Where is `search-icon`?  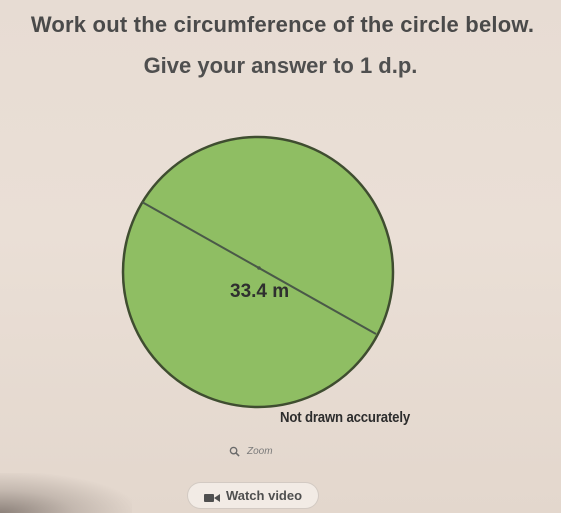
search-icon is located at coordinates (234, 451).